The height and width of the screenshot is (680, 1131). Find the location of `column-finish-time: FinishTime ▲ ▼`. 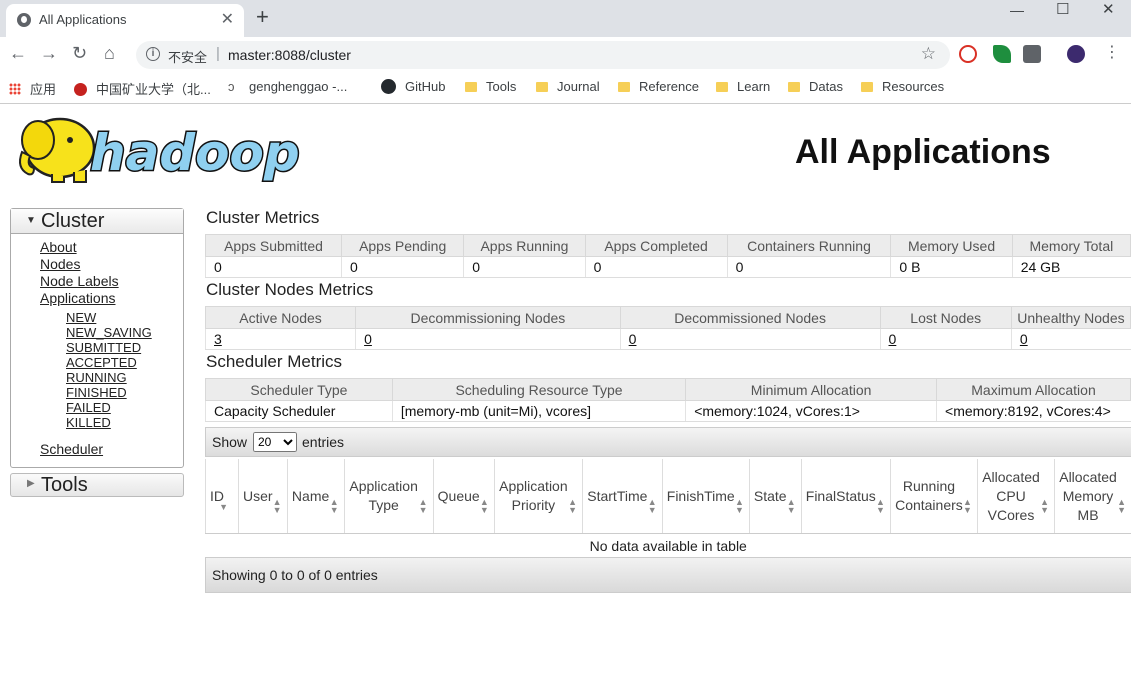

column-finish-time: FinishTime ▲ ▼ is located at coordinates (705, 496).